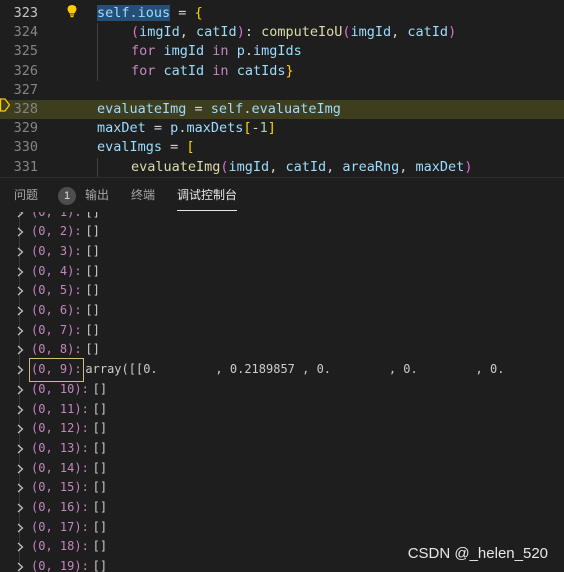  I want to click on lightbulb-icon, so click(72, 11).